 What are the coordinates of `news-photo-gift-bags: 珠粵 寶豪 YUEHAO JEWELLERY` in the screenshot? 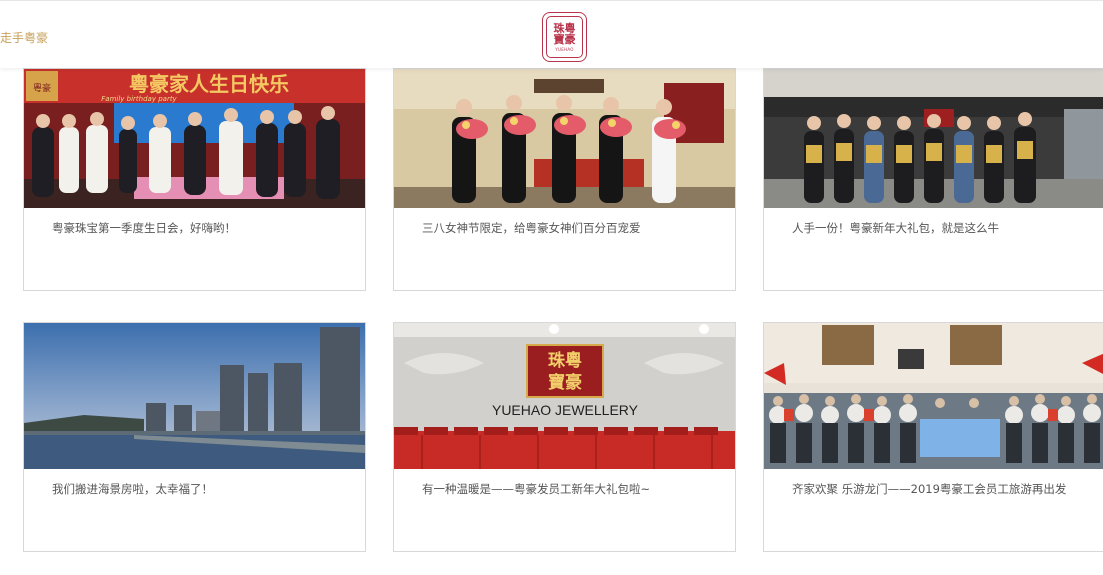 It's located at (564, 396).